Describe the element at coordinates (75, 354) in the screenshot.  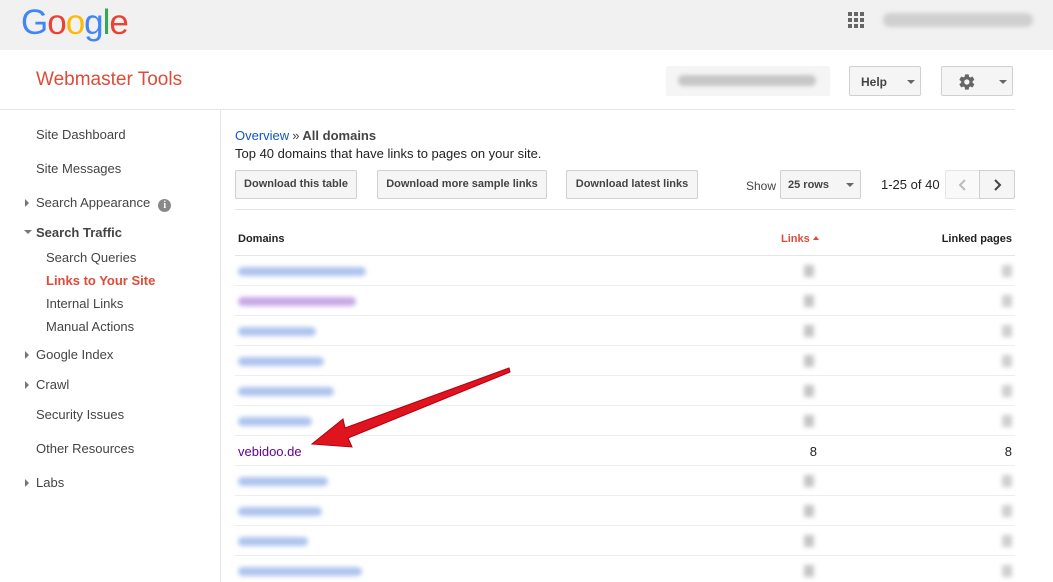
I see `sidebar-item-label: Google Index` at that location.